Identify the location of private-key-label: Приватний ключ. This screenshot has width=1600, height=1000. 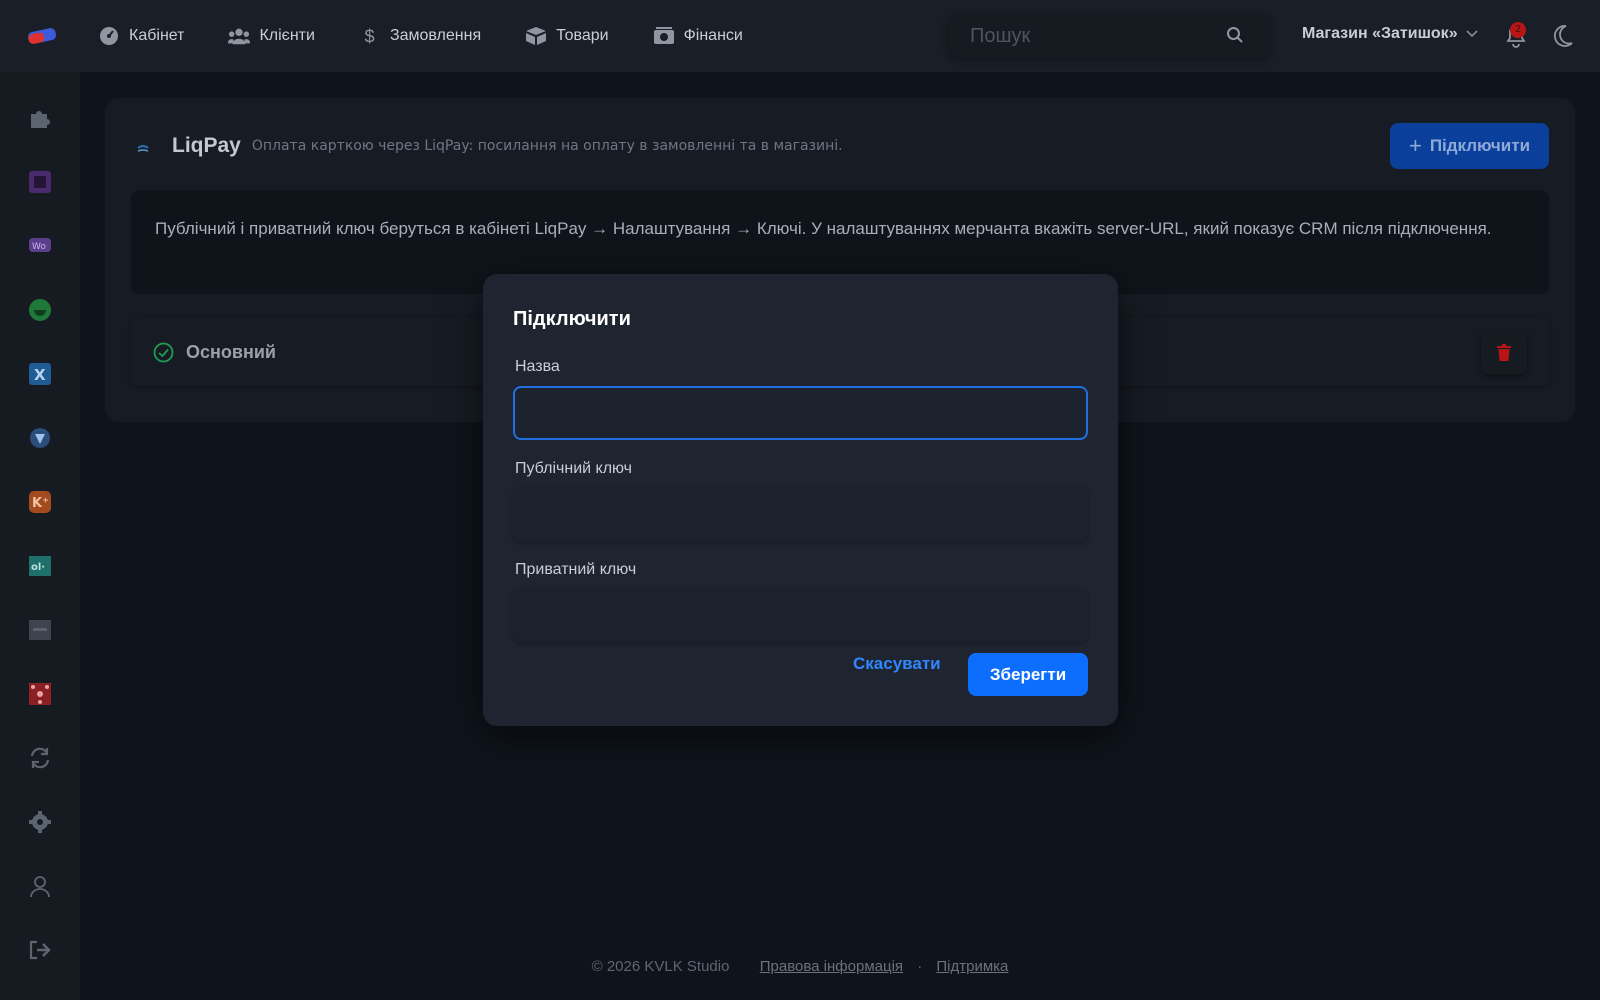
(576, 569).